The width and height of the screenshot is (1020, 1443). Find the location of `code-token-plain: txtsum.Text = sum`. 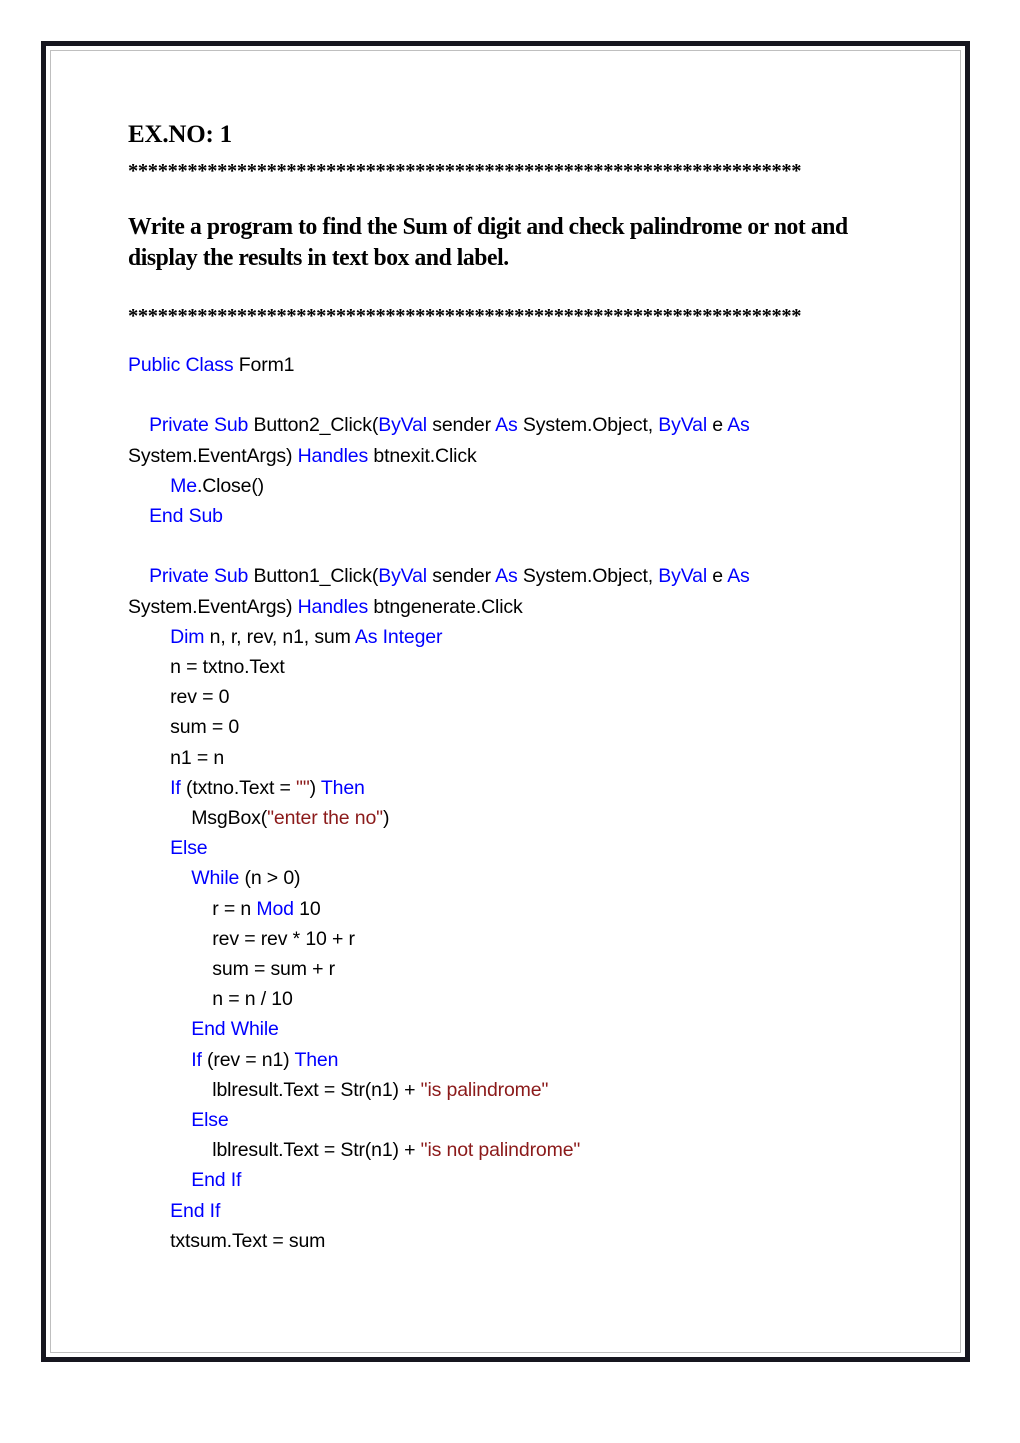

code-token-plain: txtsum.Text = sum is located at coordinates (248, 1240).